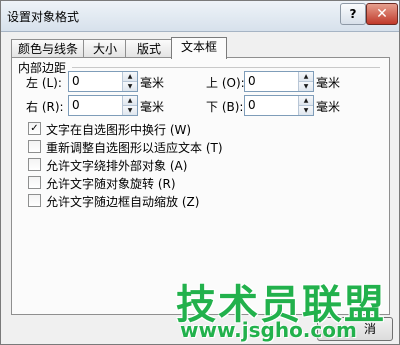 This screenshot has width=400, height=345. What do you see at coordinates (103, 81) in the screenshot?
I see `left-margin-spinner: 0 ▲ ▼` at bounding box center [103, 81].